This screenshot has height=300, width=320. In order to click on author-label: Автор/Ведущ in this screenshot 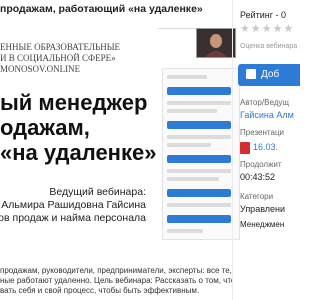, I will do `click(264, 102)`.